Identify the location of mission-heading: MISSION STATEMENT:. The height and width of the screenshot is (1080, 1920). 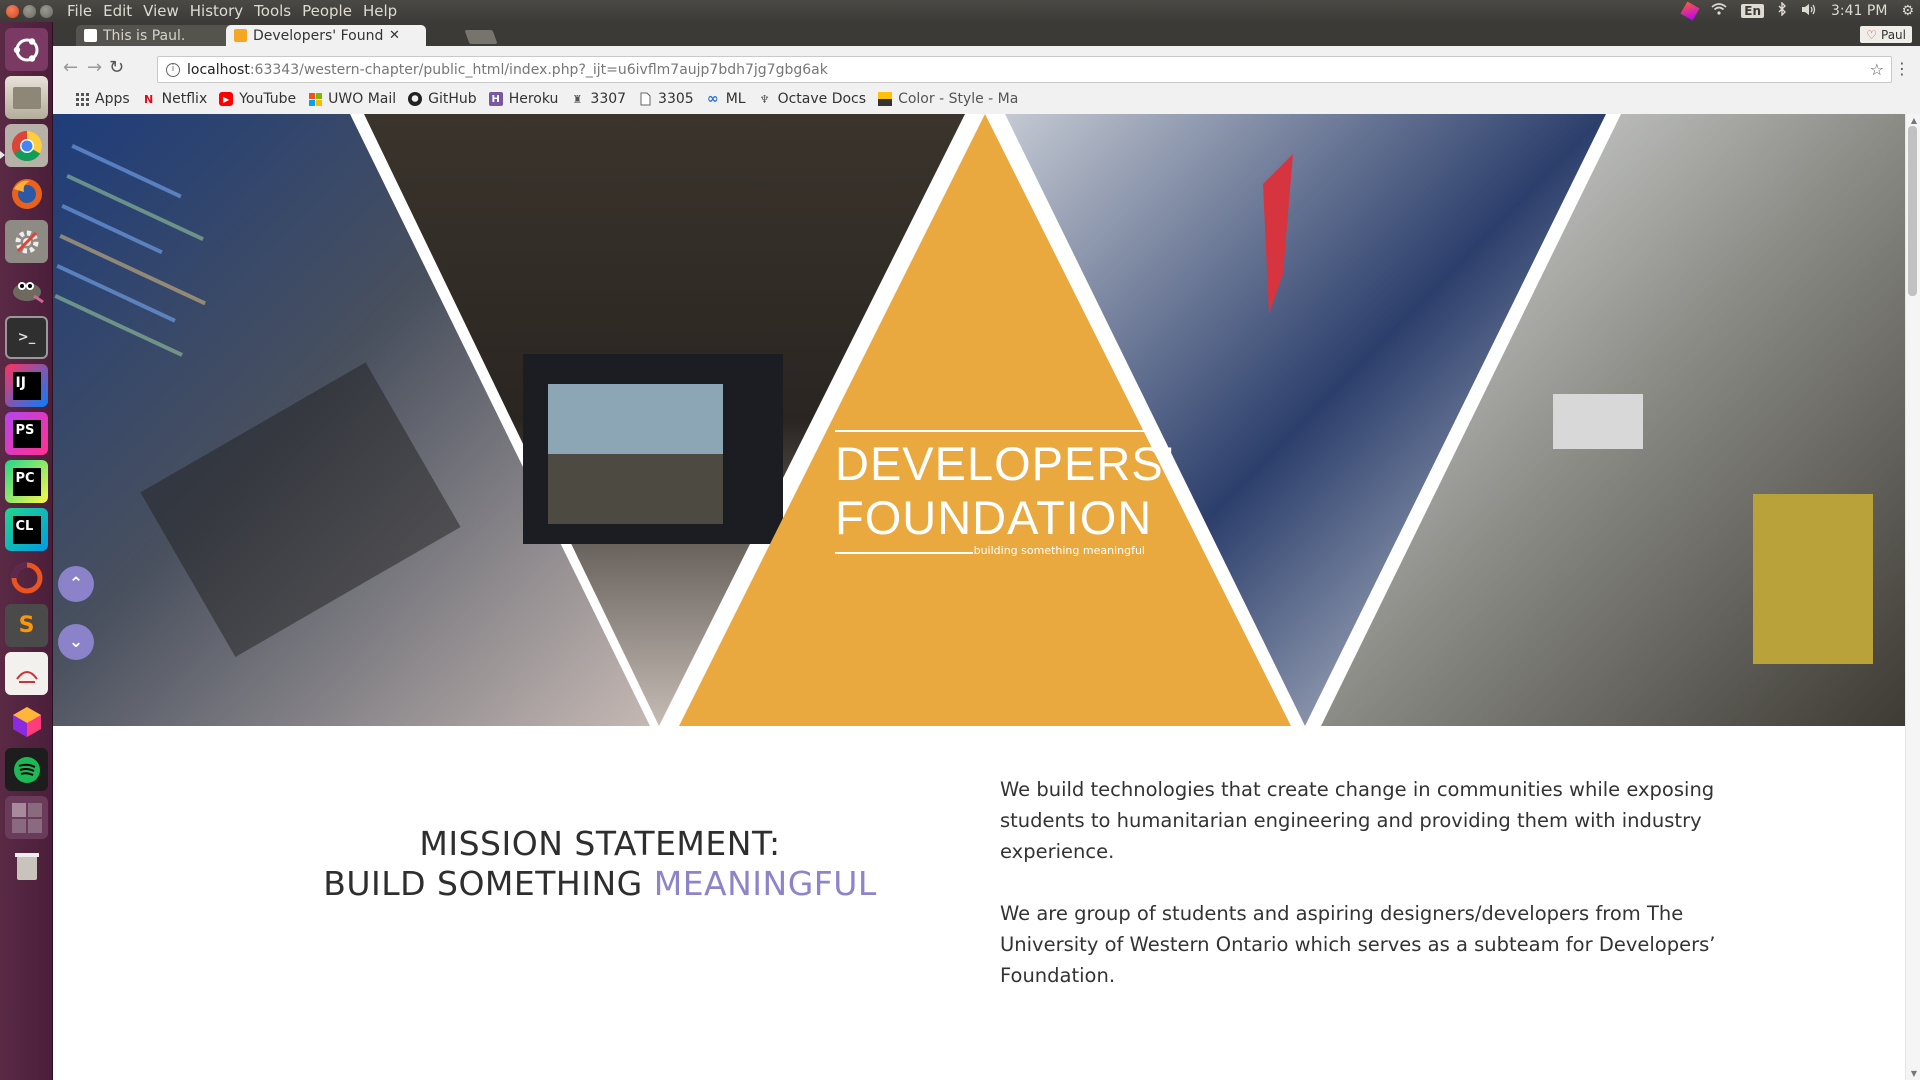
(600, 843).